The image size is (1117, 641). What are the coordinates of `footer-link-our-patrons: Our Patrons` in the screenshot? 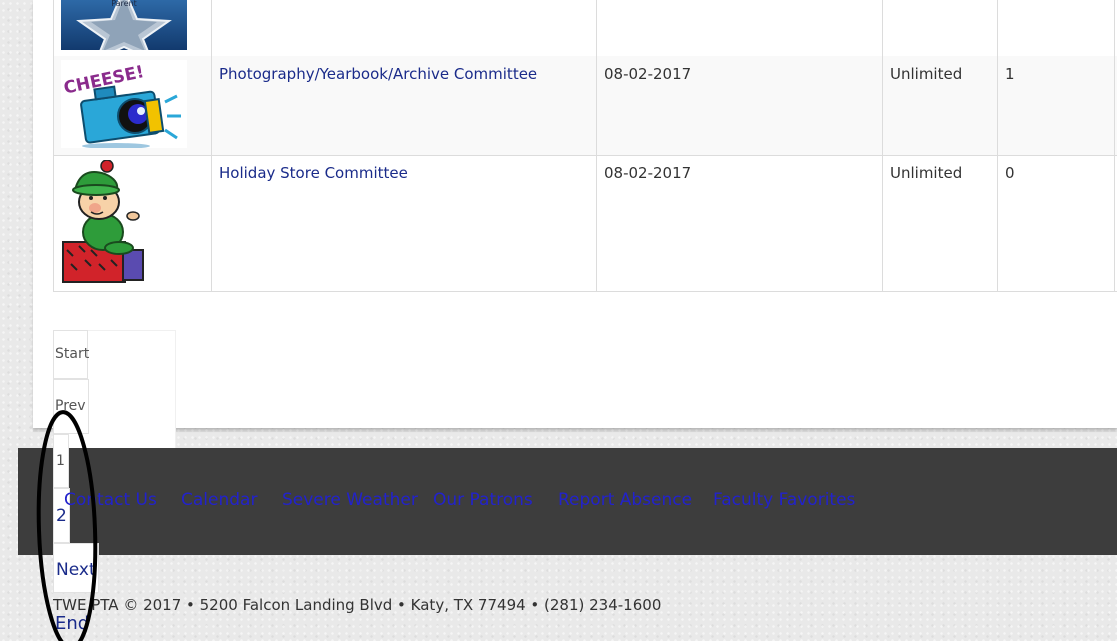 It's located at (483, 500).